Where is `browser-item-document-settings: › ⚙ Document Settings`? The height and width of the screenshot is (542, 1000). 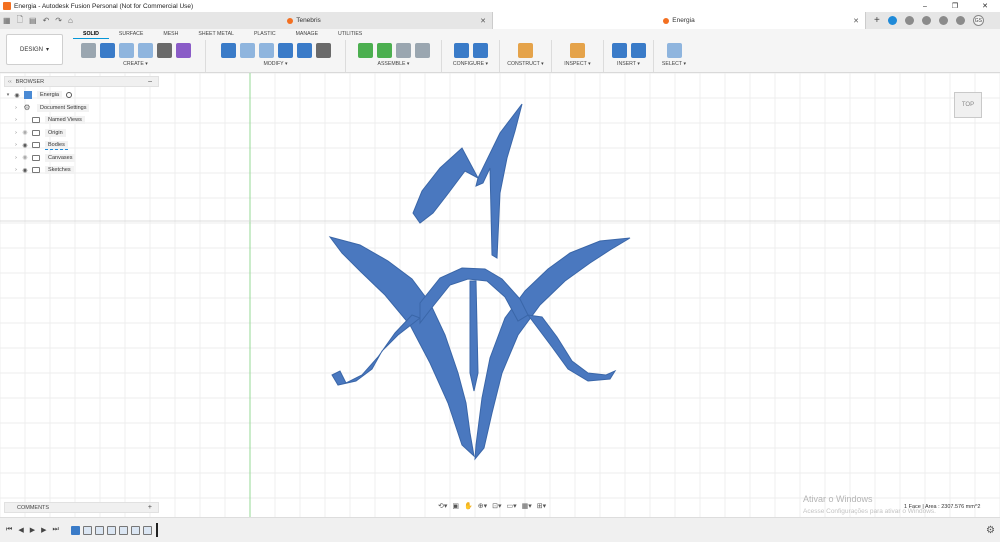
browser-item-document-settings: › ⚙ Document Settings is located at coordinates (81, 108).